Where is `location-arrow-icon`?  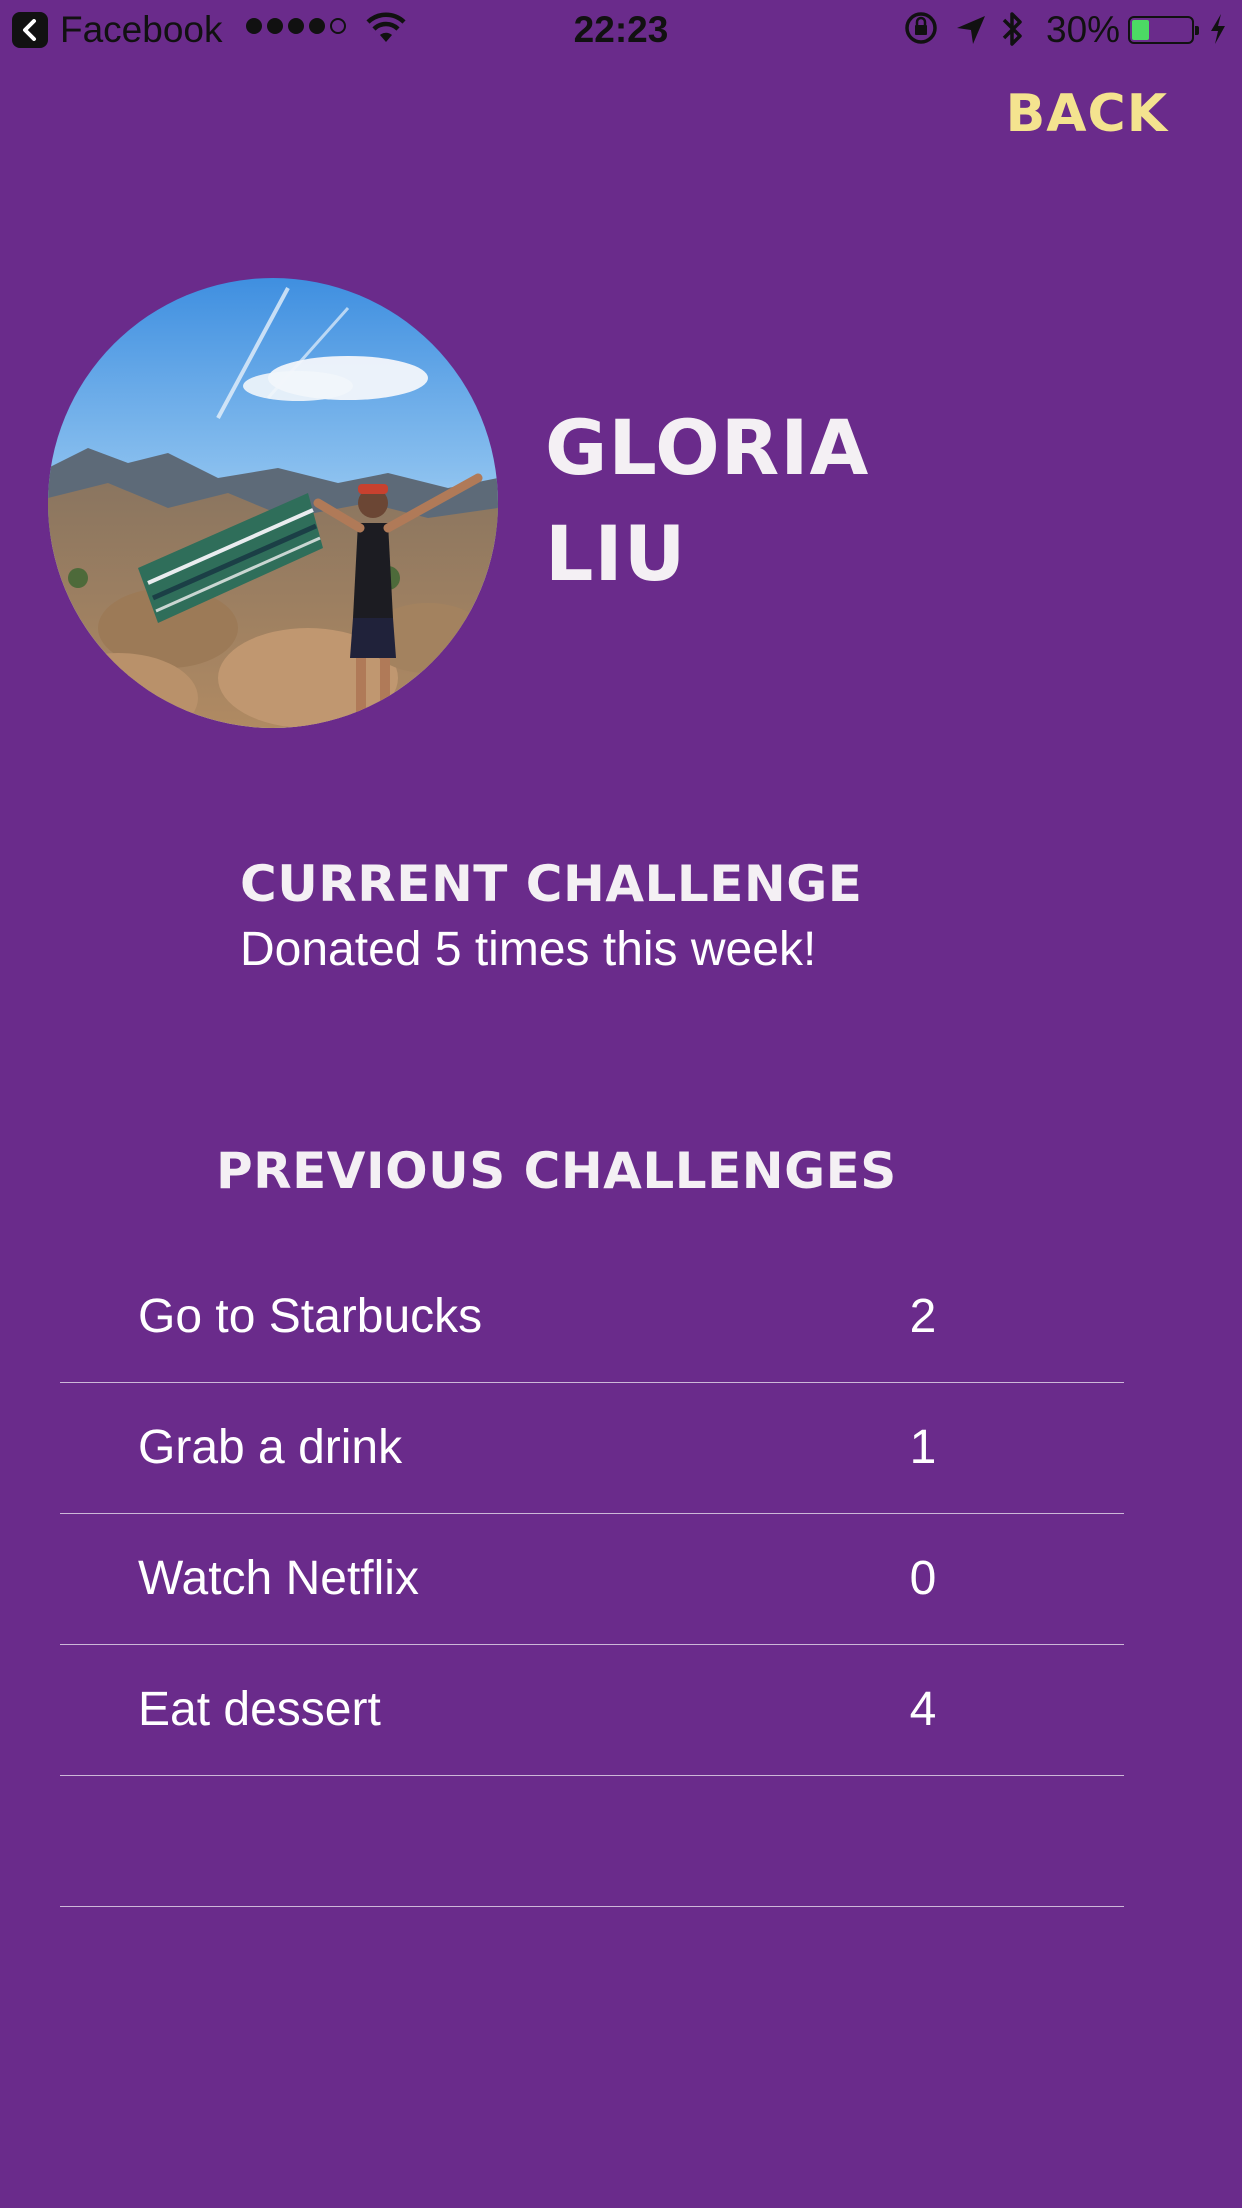
location-arrow-icon is located at coordinates (971, 34).